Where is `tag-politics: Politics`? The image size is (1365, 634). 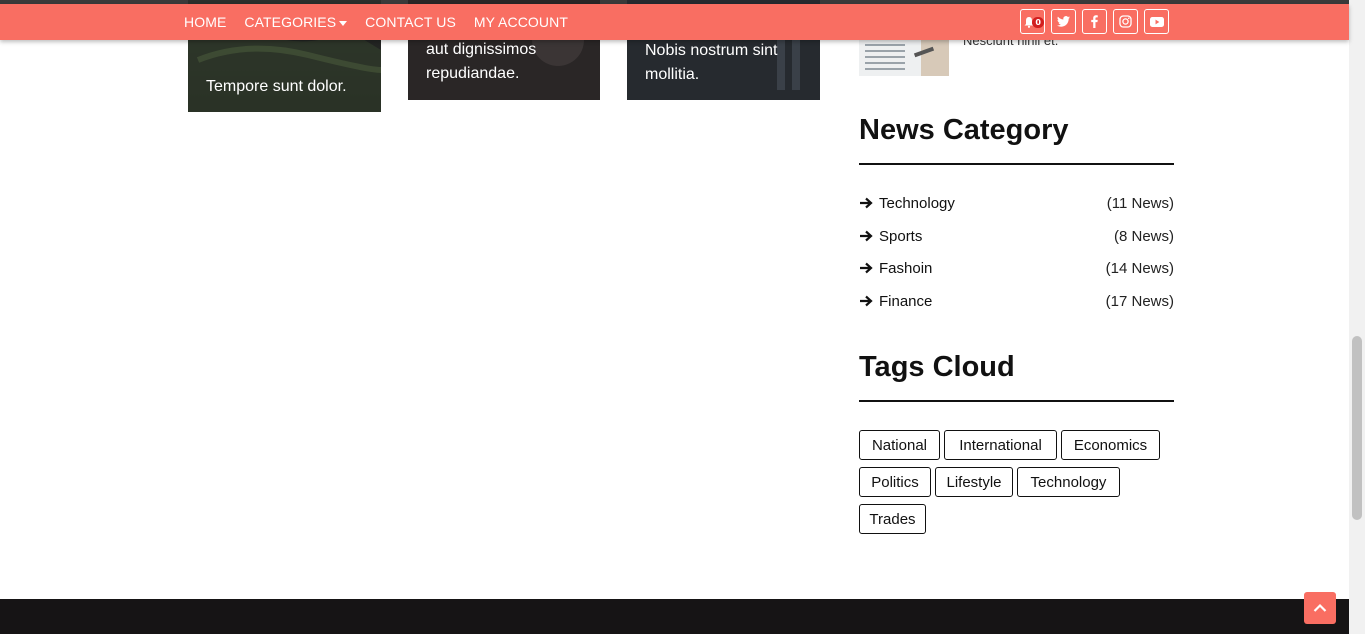
tag-politics: Politics is located at coordinates (895, 482).